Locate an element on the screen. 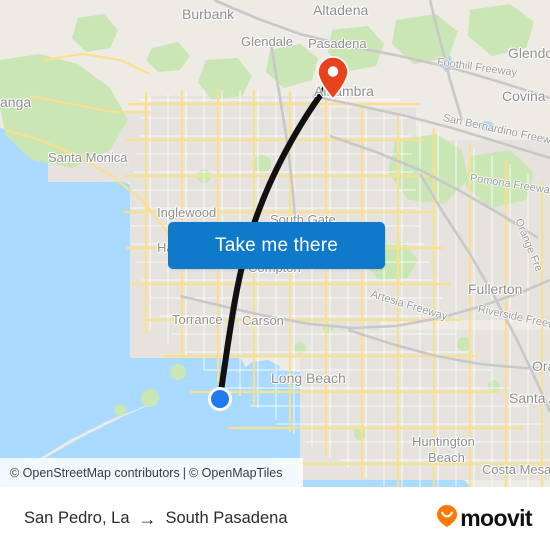 The image size is (550, 550). arrow-right-icon: → is located at coordinates (147, 518).